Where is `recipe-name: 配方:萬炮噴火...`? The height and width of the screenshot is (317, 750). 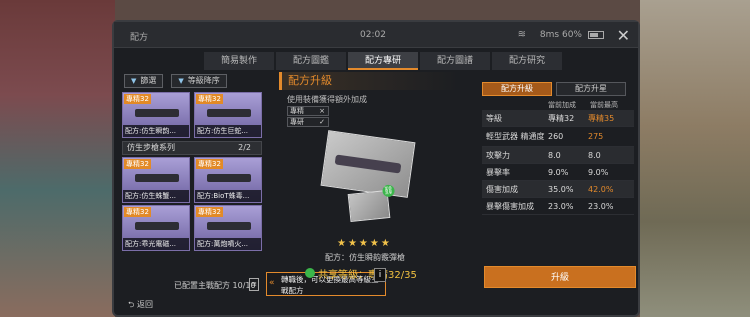
recipe-name: 配方:萬炮噴火... is located at coordinates (228, 244).